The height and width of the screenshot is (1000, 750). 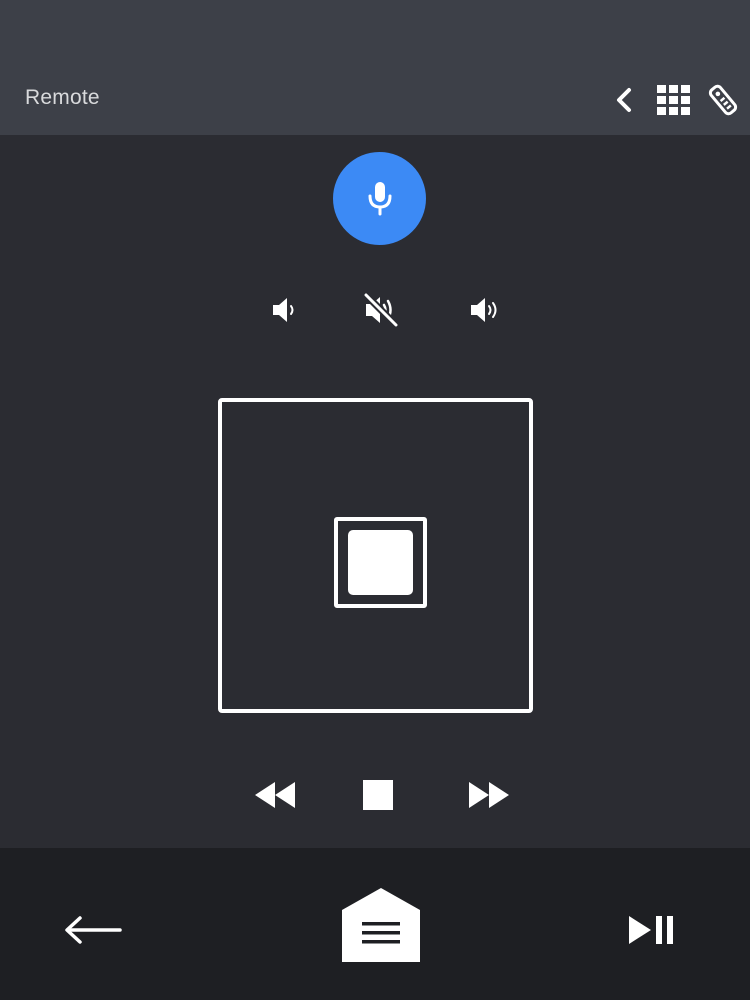 I want to click on volume-down-icon, so click(x=283, y=310).